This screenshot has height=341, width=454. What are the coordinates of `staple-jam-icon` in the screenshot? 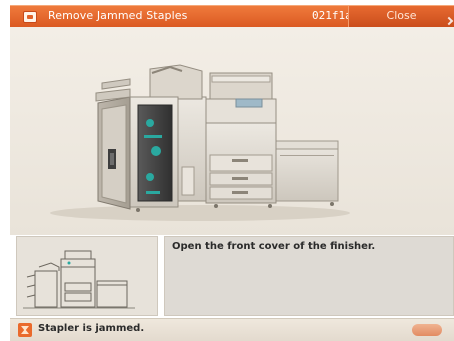 It's located at (30, 17).